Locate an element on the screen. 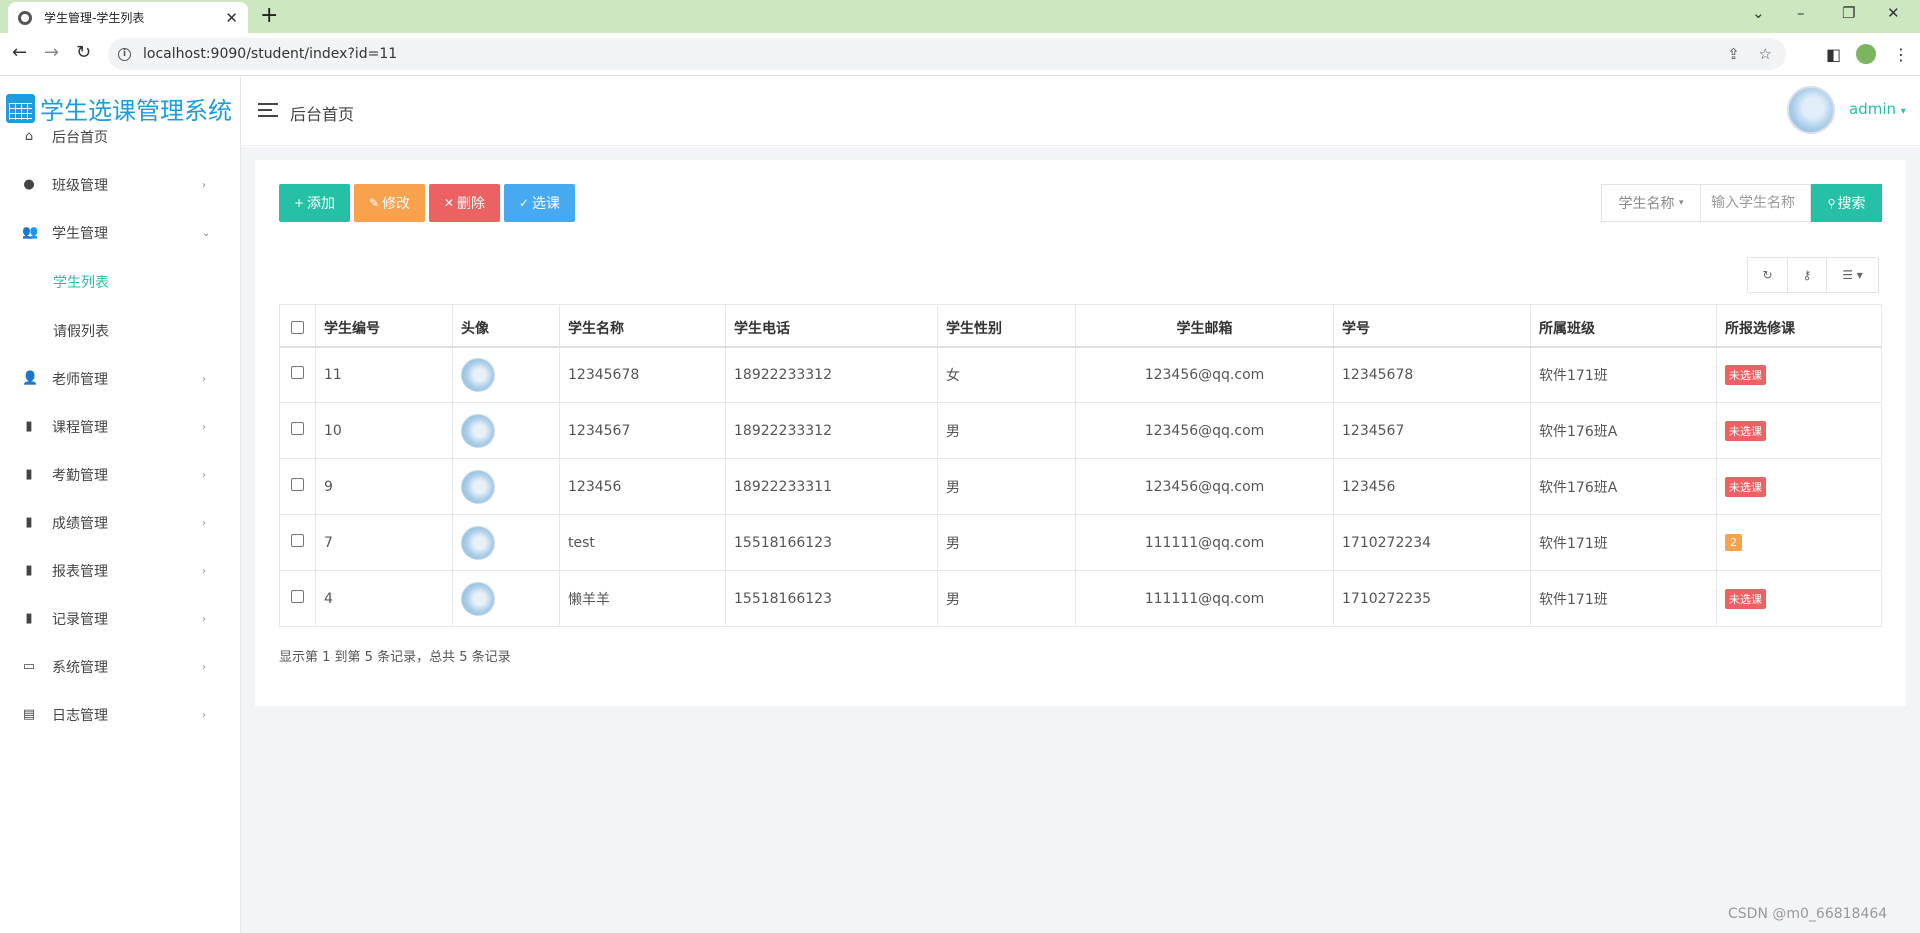 This screenshot has height=933, width=1920. select-all-checkbox is located at coordinates (297, 327).